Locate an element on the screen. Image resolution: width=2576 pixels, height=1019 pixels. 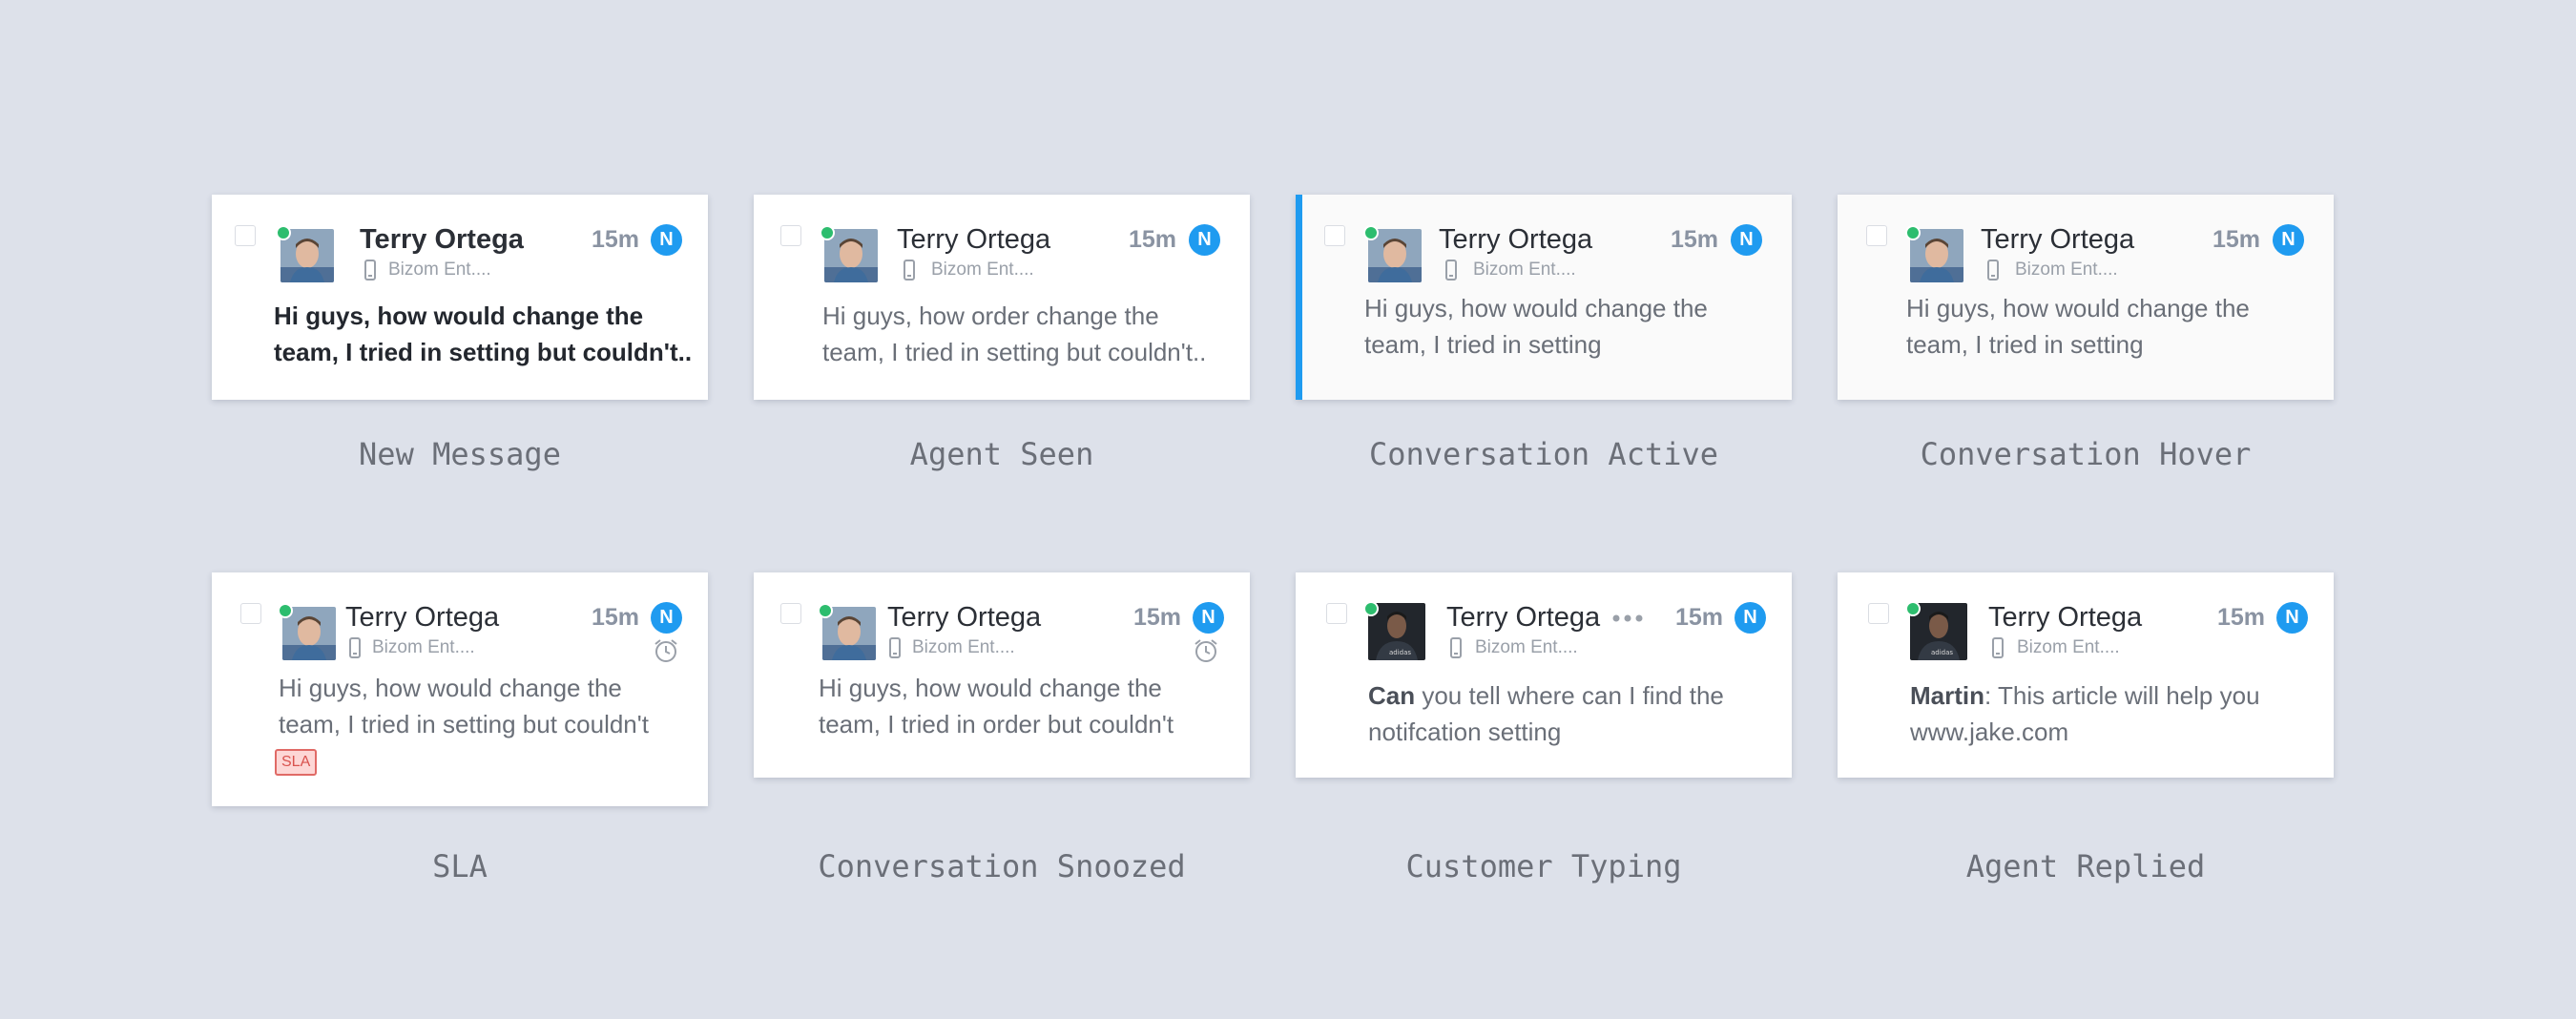
agent-name: Martin is located at coordinates (1947, 695).